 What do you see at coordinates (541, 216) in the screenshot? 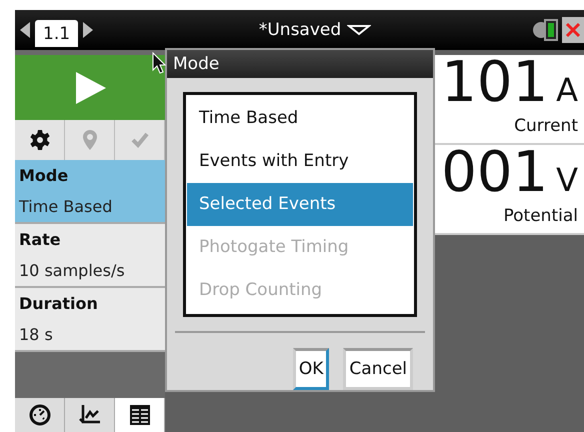
I see `meter-label: Potential` at bounding box center [541, 216].